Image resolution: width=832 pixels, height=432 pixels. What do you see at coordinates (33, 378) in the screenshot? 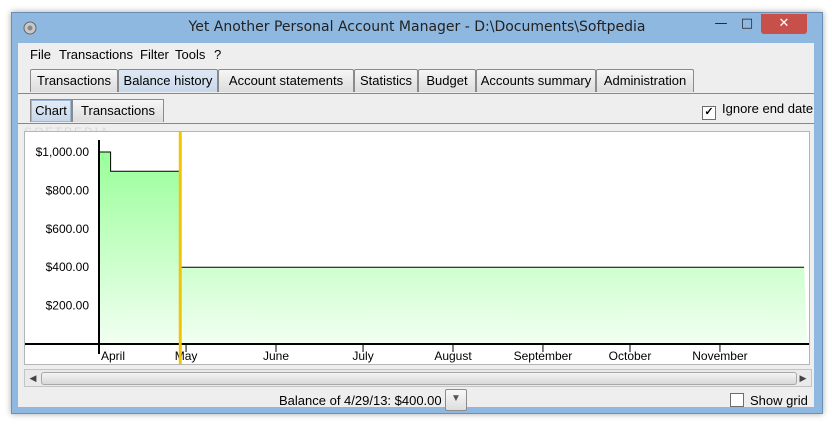
I see `scroll-left-icon: ◀` at bounding box center [33, 378].